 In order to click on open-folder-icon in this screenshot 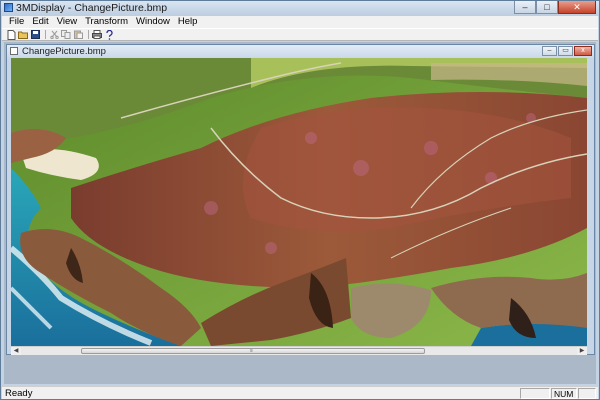, I will do `click(23, 35)`.